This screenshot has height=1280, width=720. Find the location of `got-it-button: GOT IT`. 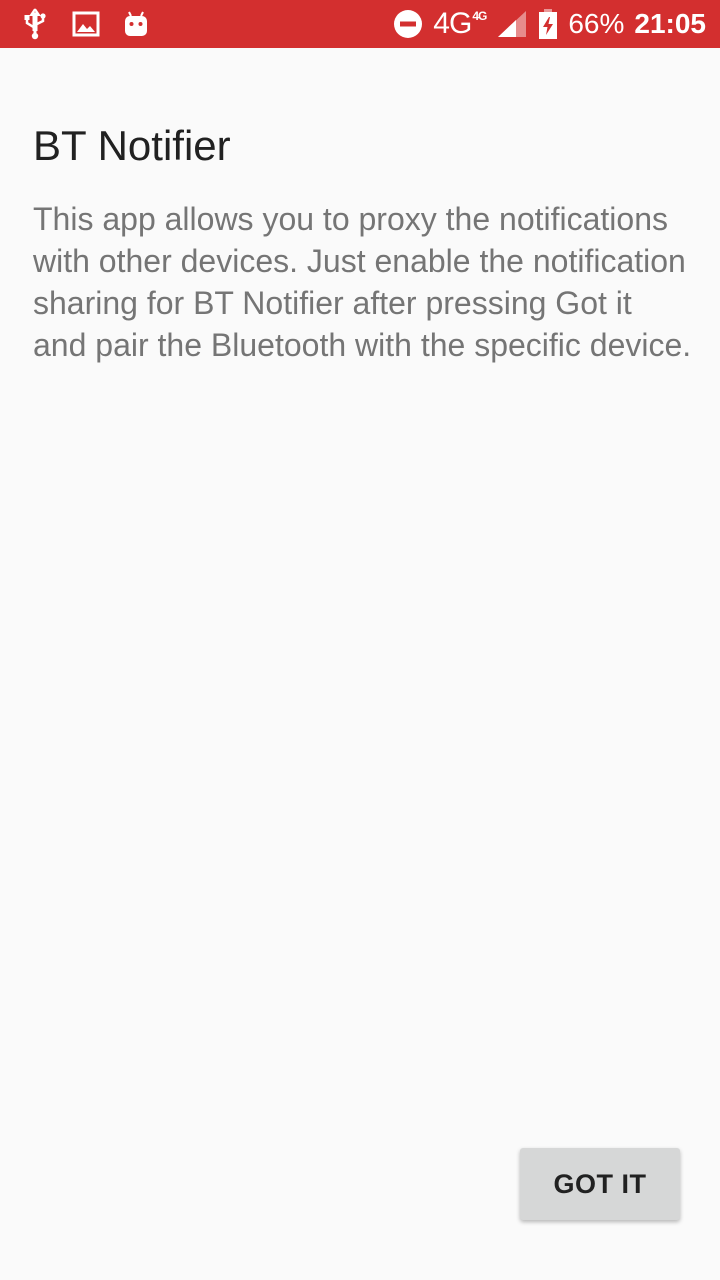

got-it-button: GOT IT is located at coordinates (600, 1184).